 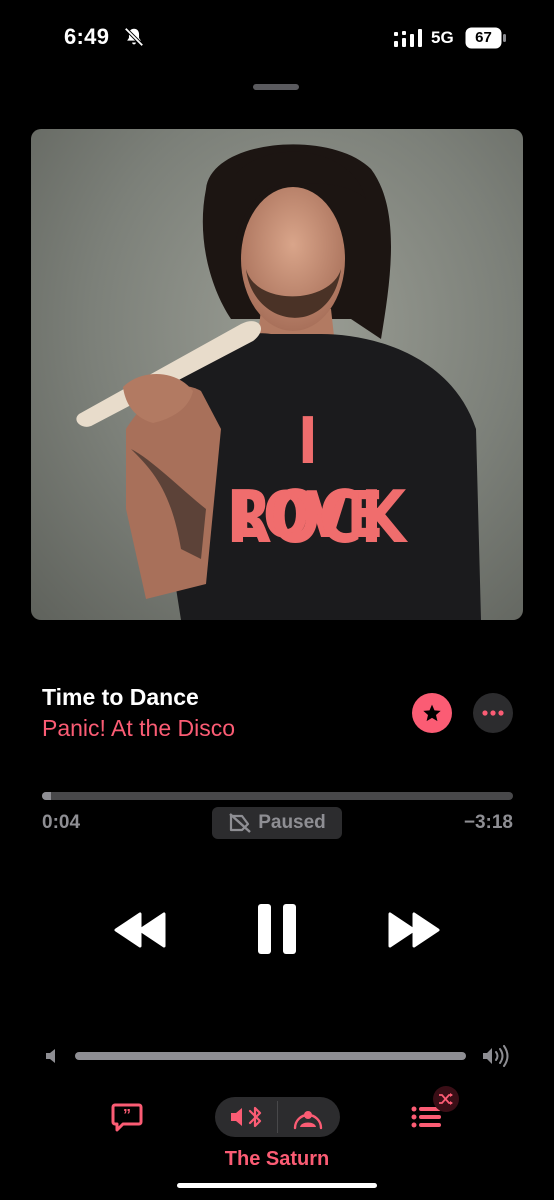 I want to click on shuffle-badge, so click(x=446, y=1099).